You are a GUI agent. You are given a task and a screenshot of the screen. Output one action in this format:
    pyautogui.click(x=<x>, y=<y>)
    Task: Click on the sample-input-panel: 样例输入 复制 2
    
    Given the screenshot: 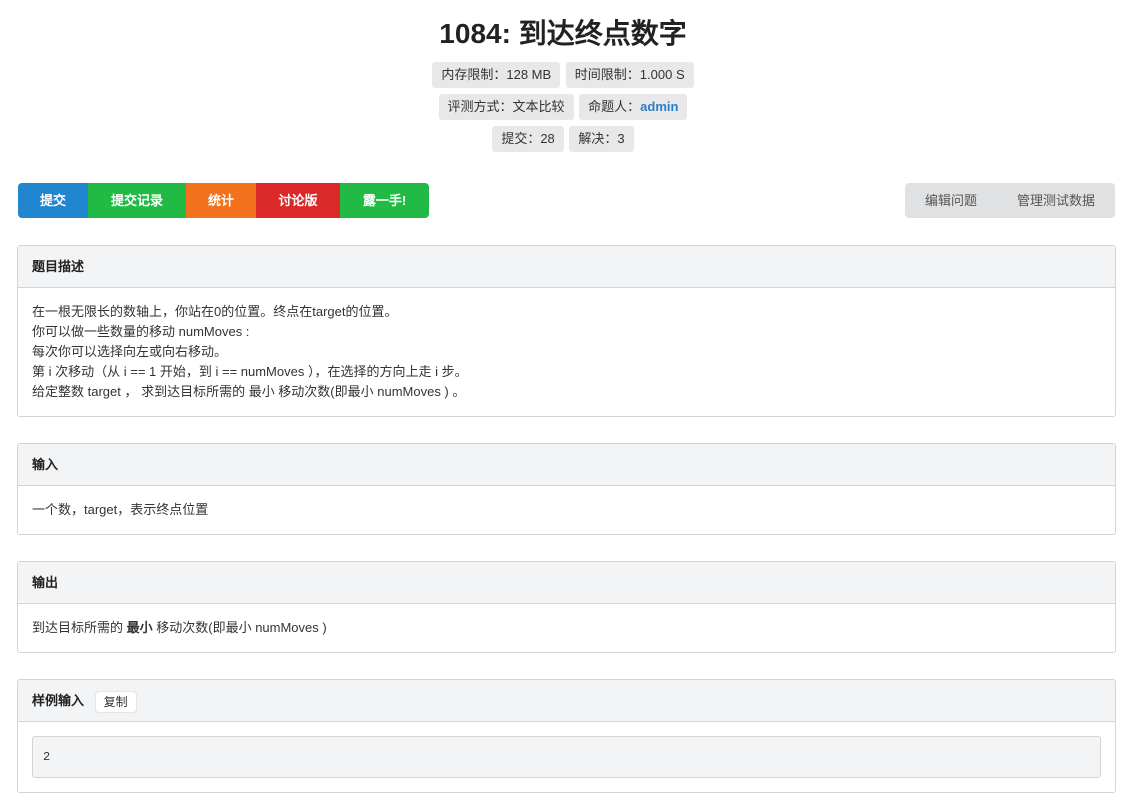 What is the action you would take?
    pyautogui.click(x=566, y=736)
    